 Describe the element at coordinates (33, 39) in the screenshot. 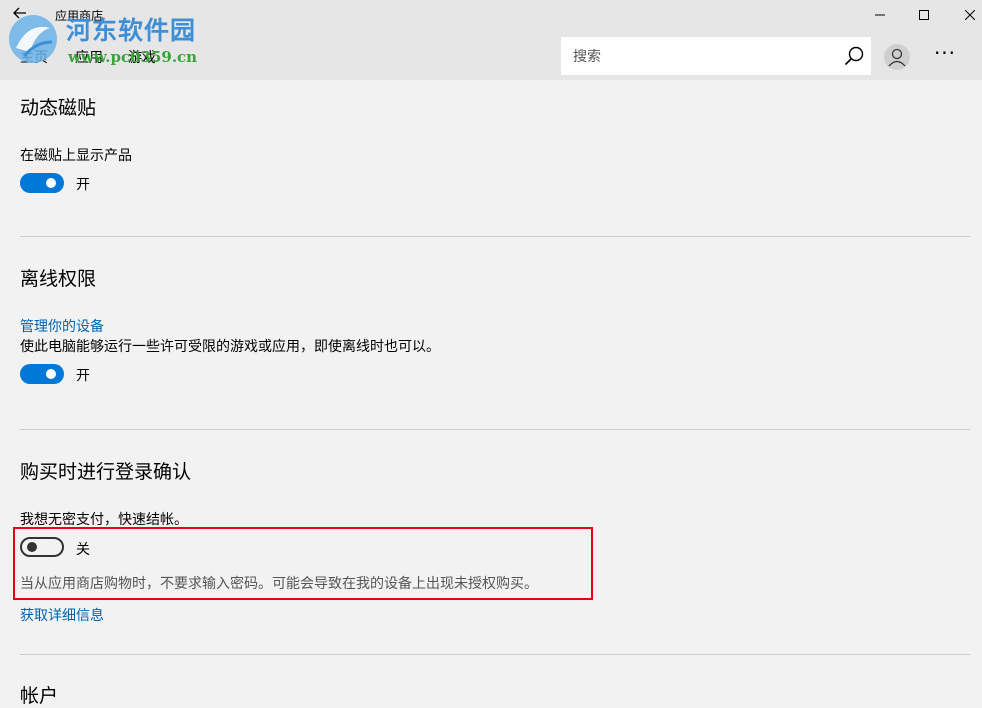

I see `watermark-logo` at that location.